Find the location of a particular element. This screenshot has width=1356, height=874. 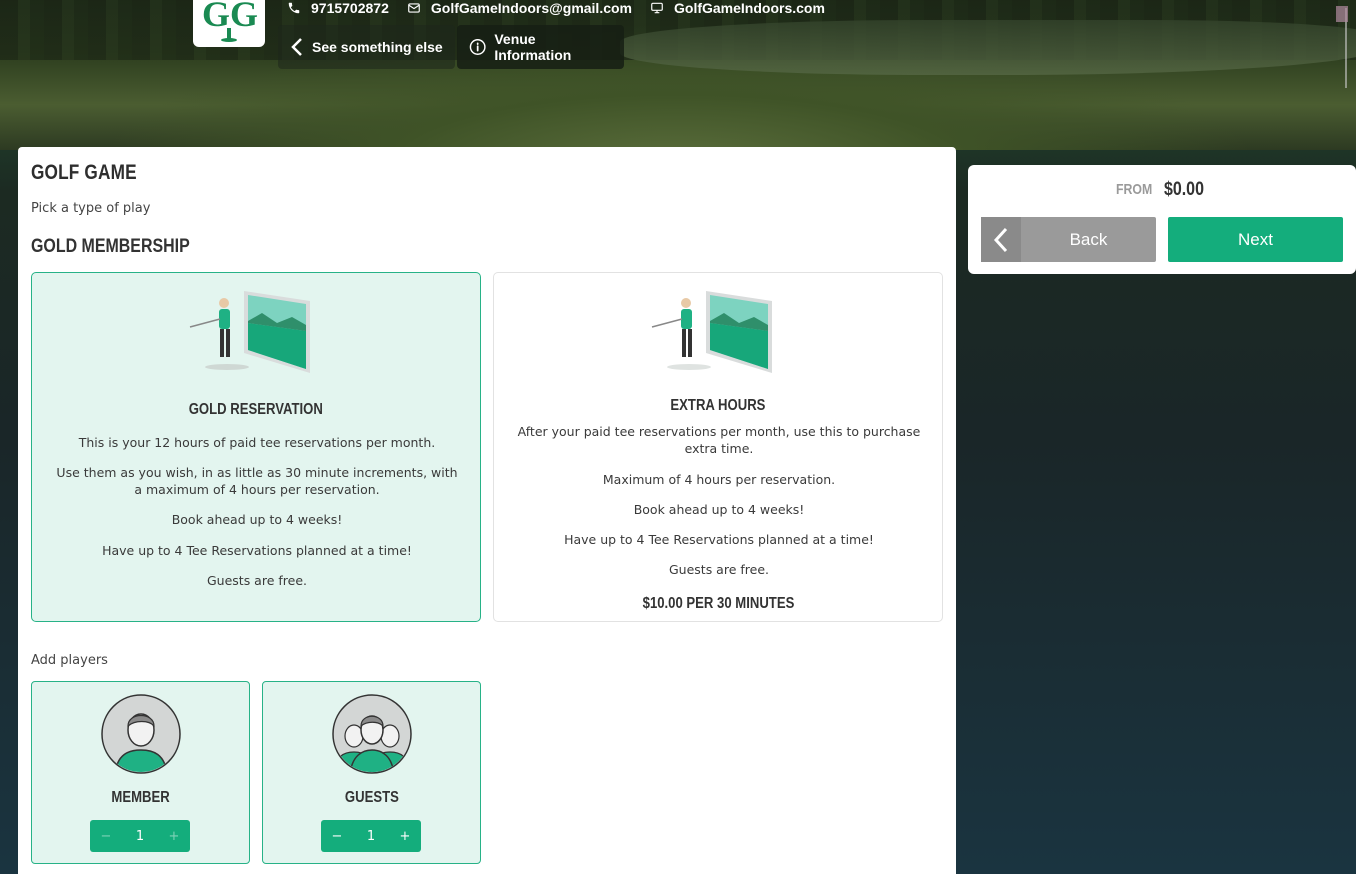

guests-avatar-icon is located at coordinates (372, 734).